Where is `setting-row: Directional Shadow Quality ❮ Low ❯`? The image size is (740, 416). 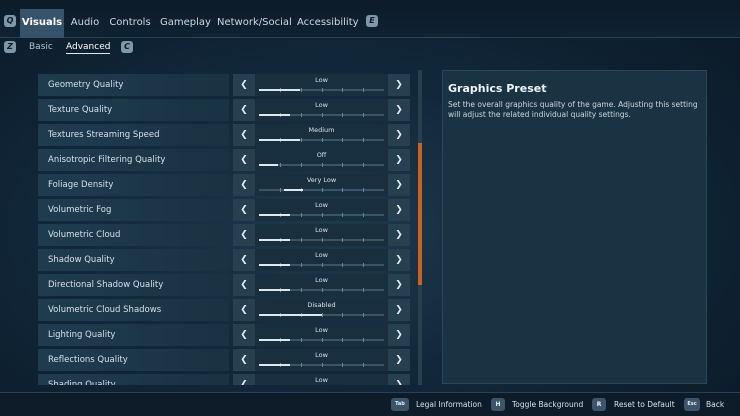
setting-row: Directional Shadow Quality ❮ Low ❯ is located at coordinates (224, 285).